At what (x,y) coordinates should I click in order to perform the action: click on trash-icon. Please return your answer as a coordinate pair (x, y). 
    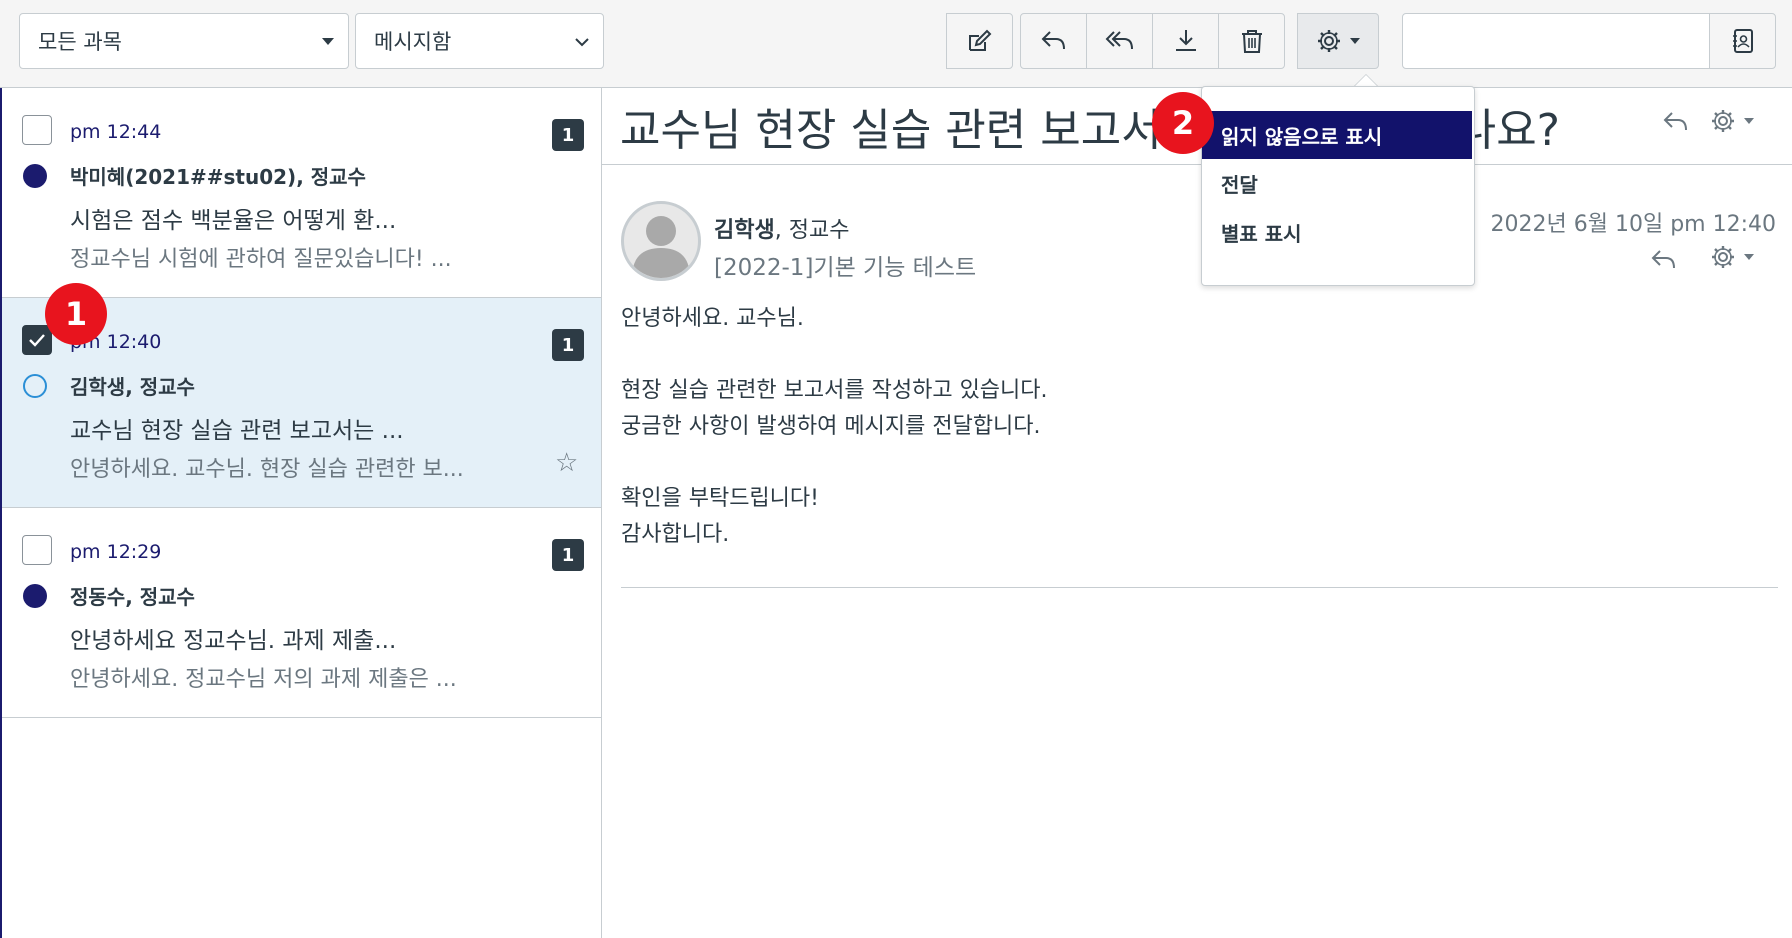
    Looking at the image, I should click on (1251, 41).